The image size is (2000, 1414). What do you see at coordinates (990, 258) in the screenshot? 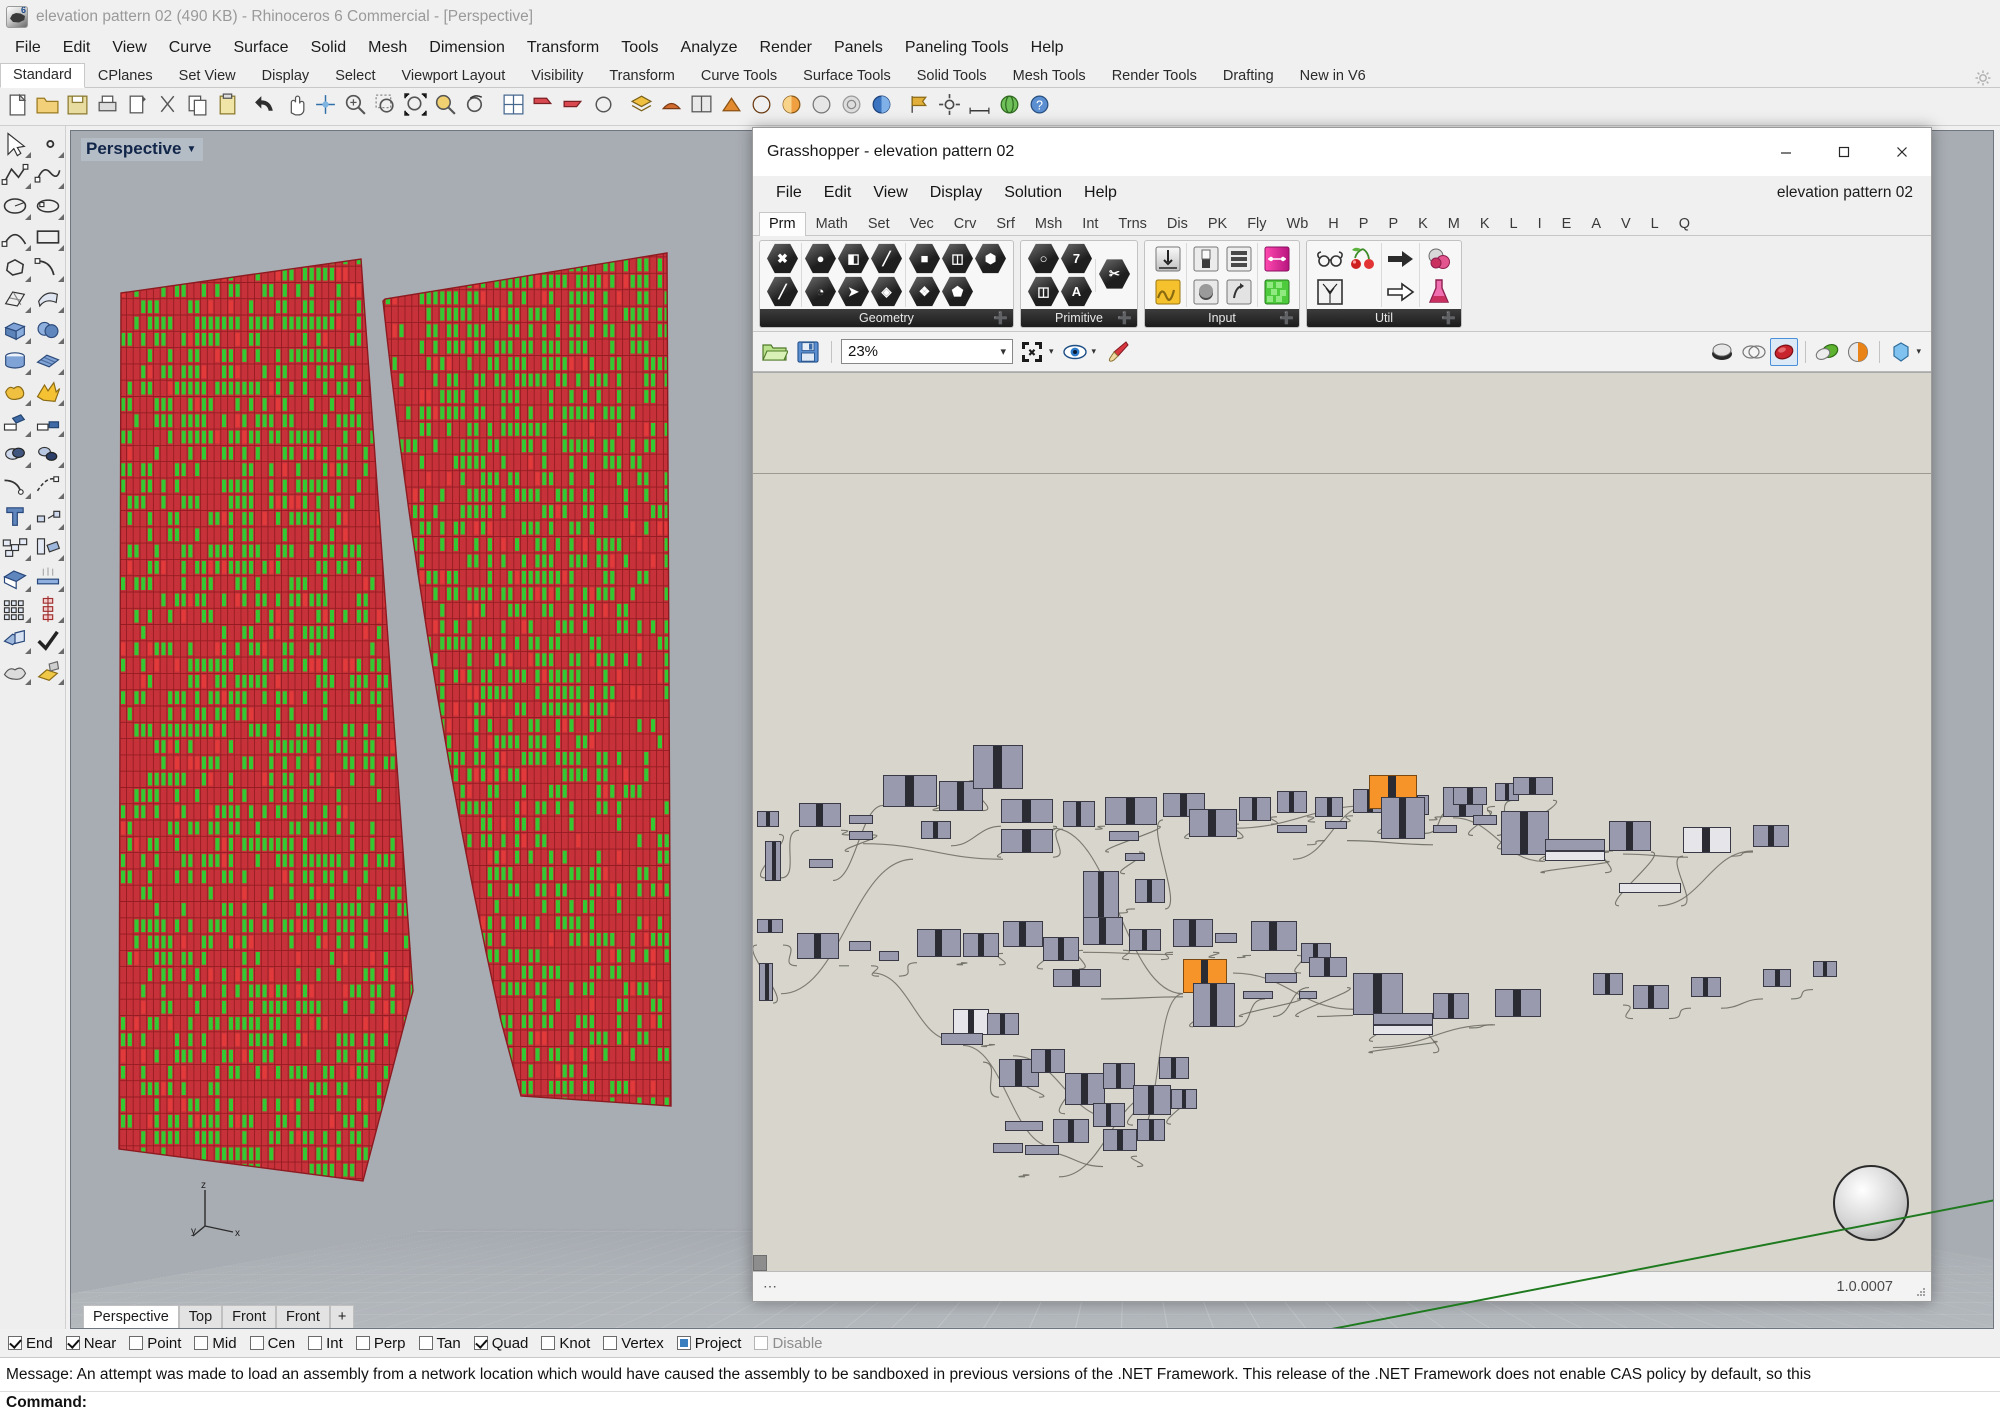
I see `geometry-cache-icon: ⬢` at bounding box center [990, 258].